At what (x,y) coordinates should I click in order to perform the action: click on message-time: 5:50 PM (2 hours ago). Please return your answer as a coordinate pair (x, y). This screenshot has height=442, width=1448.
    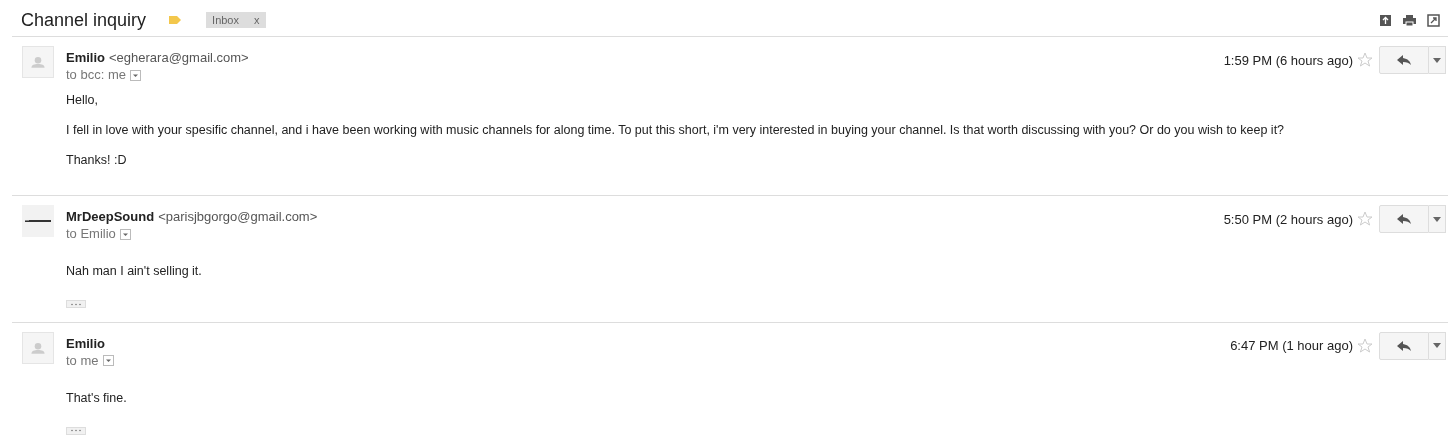
    Looking at the image, I should click on (1288, 219).